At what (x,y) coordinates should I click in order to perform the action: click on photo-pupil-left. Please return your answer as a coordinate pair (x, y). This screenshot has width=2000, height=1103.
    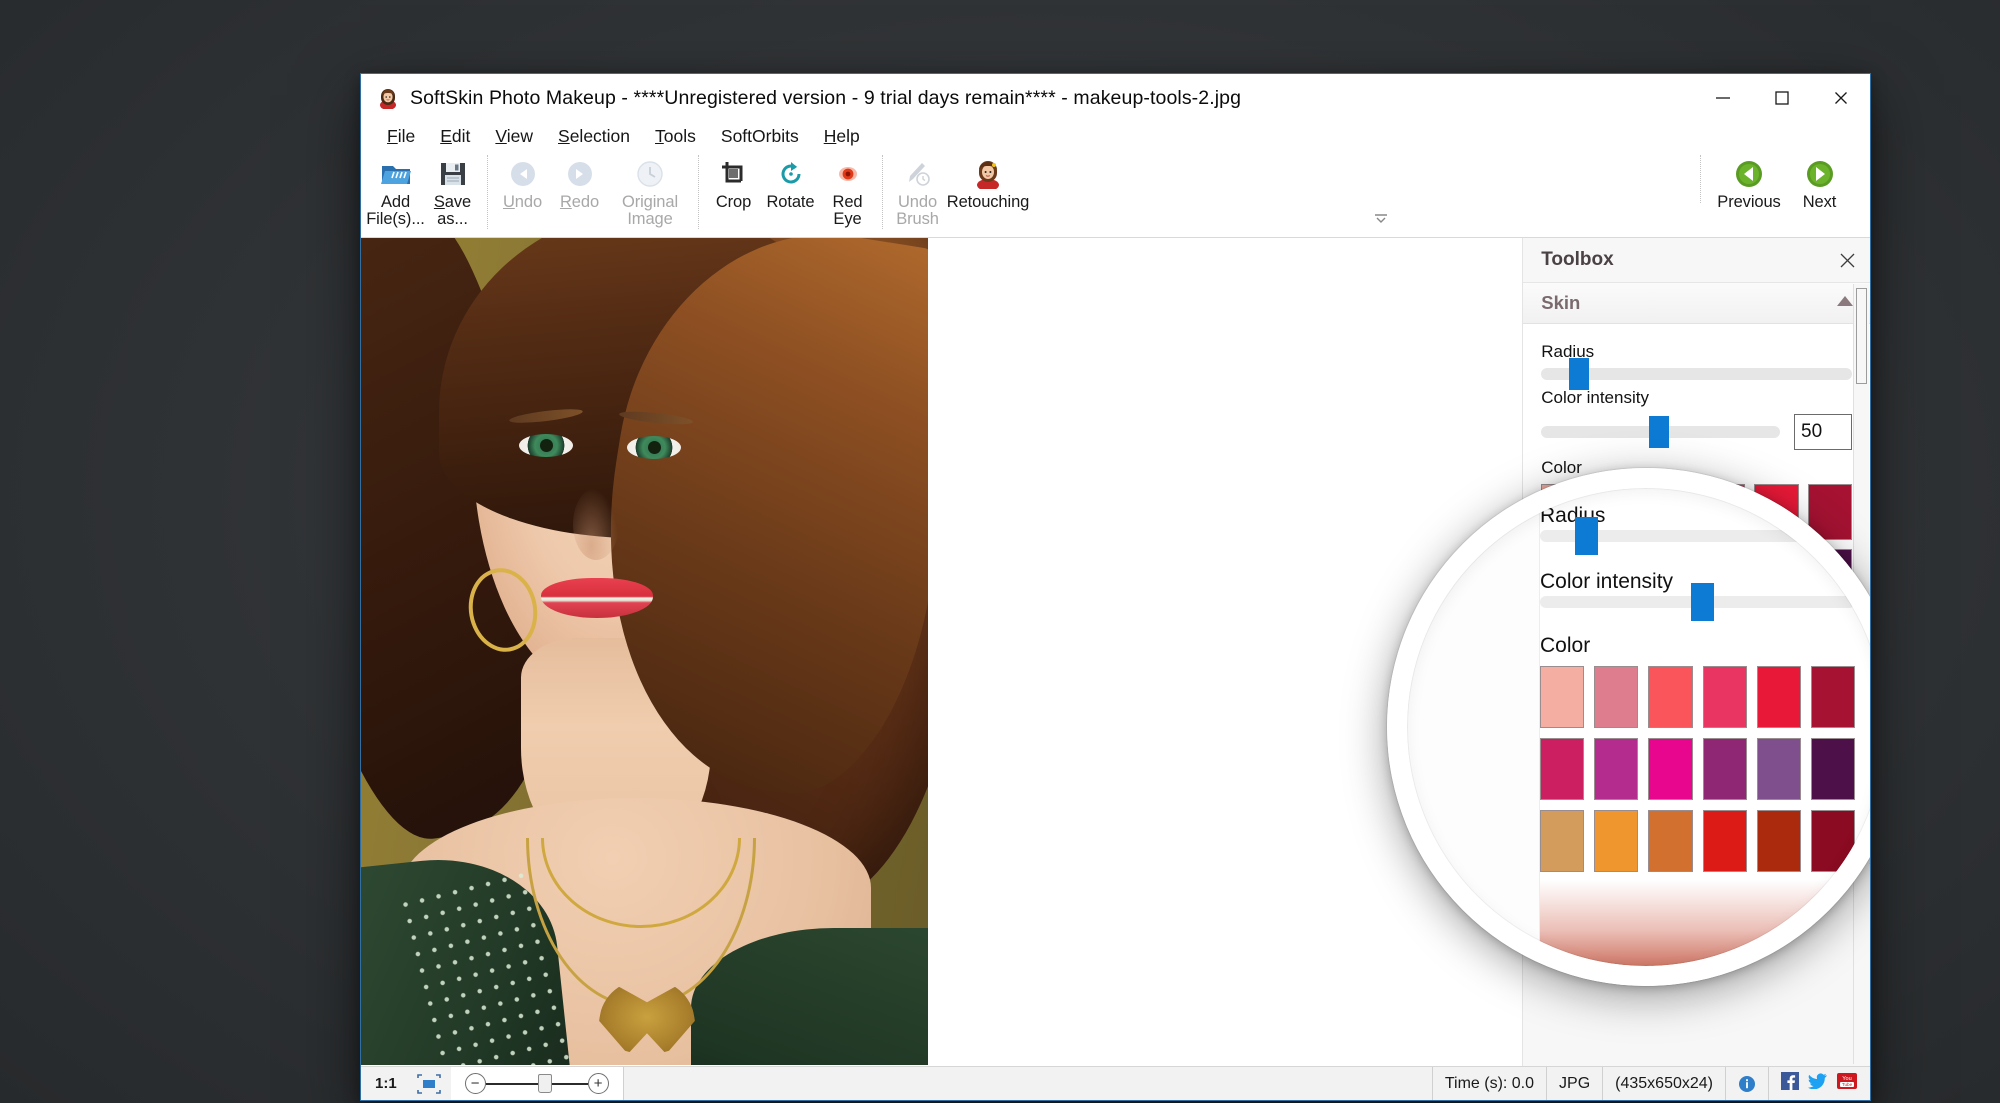
    Looking at the image, I should click on (546, 445).